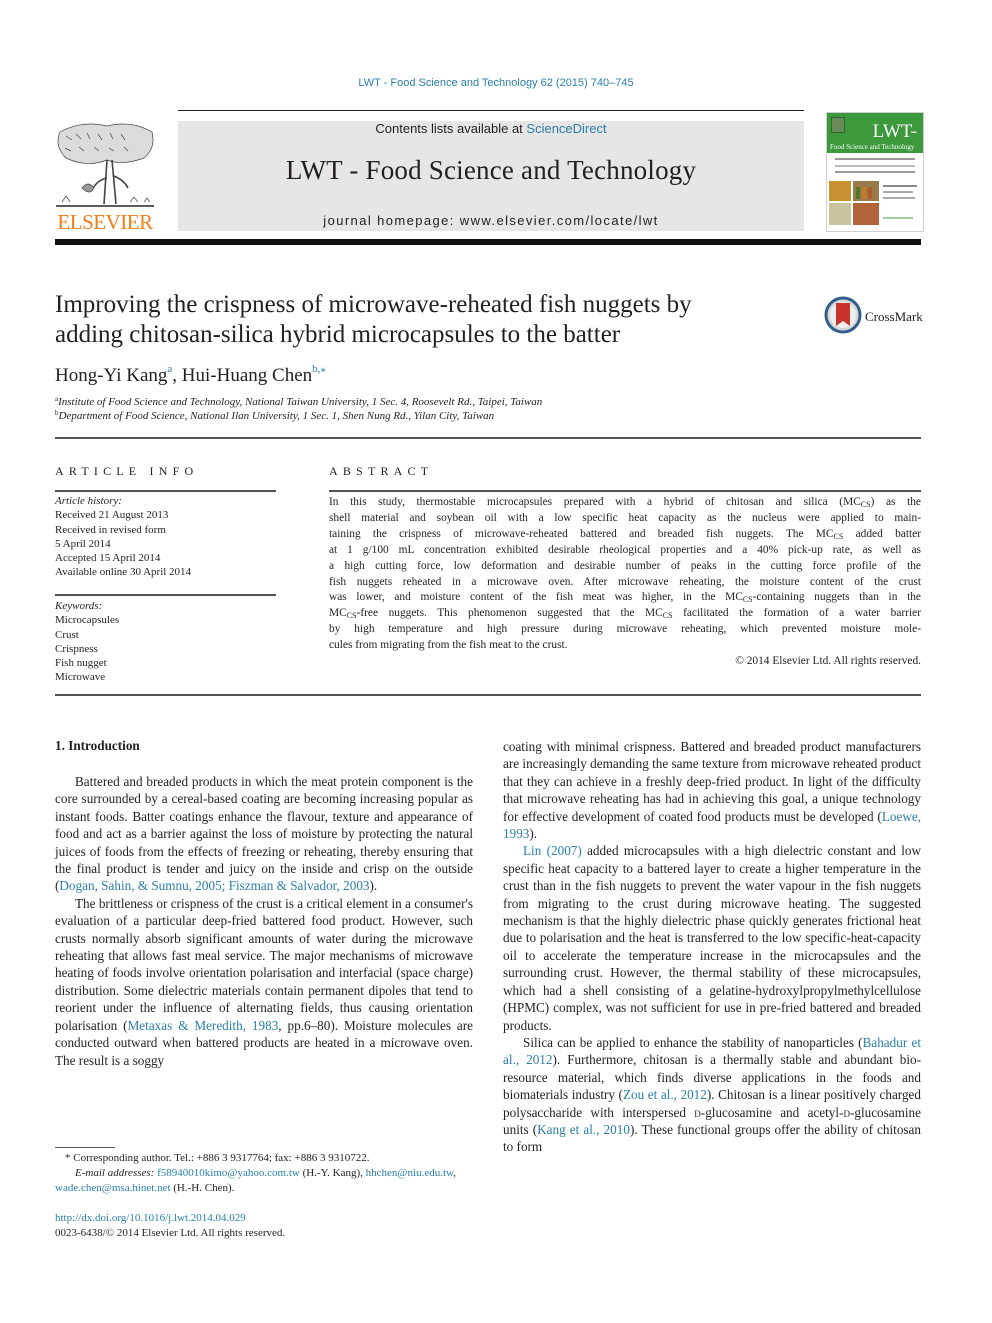 The height and width of the screenshot is (1323, 992). What do you see at coordinates (110, 529) in the screenshot?
I see `history-item: Received in revised form` at bounding box center [110, 529].